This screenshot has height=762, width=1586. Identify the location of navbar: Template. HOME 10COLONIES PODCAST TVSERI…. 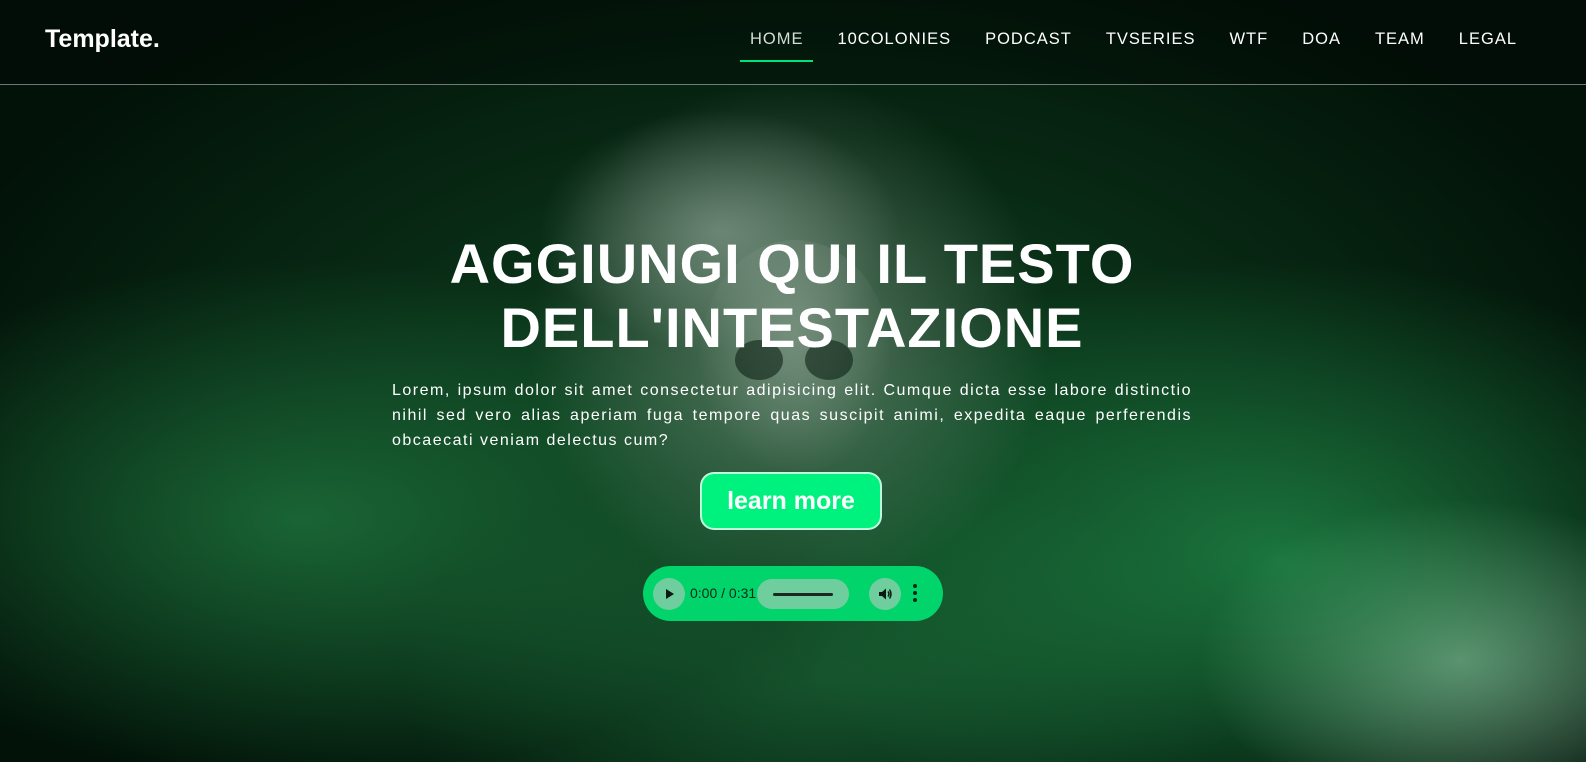
(793, 42).